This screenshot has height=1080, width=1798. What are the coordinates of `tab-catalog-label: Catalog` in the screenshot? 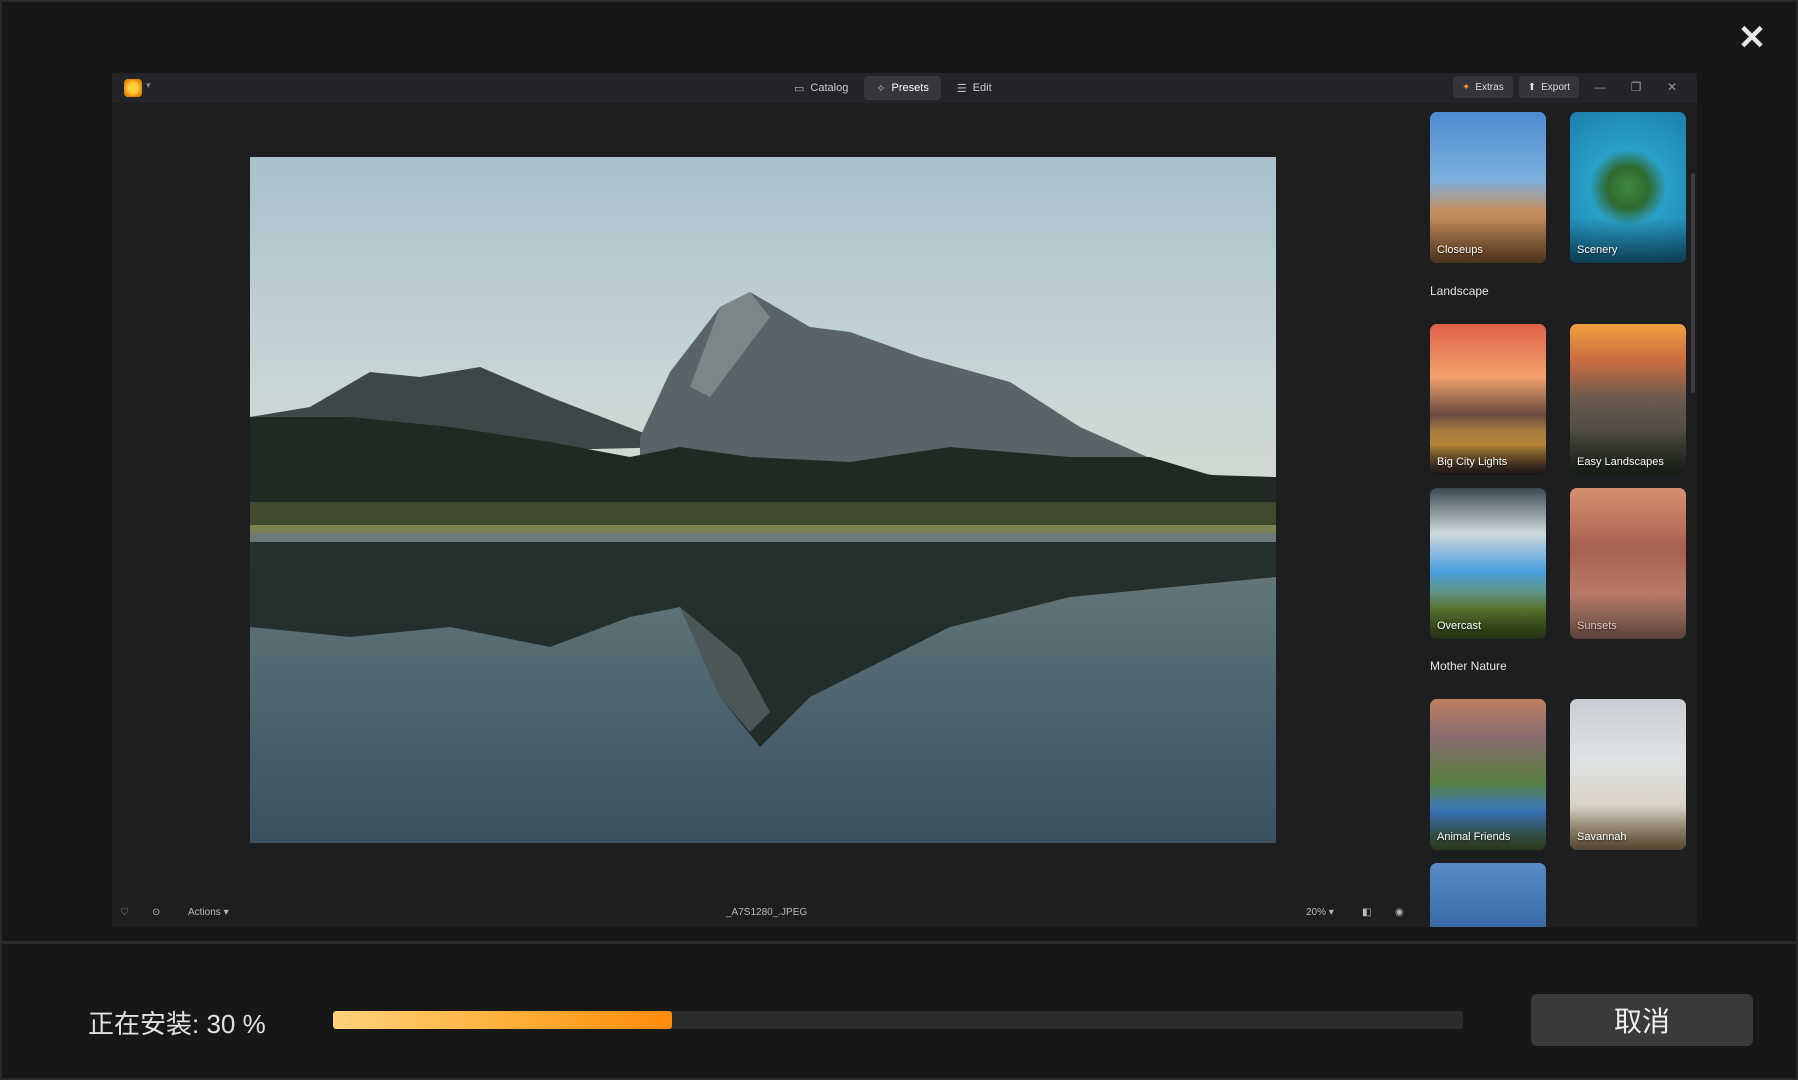 It's located at (829, 88).